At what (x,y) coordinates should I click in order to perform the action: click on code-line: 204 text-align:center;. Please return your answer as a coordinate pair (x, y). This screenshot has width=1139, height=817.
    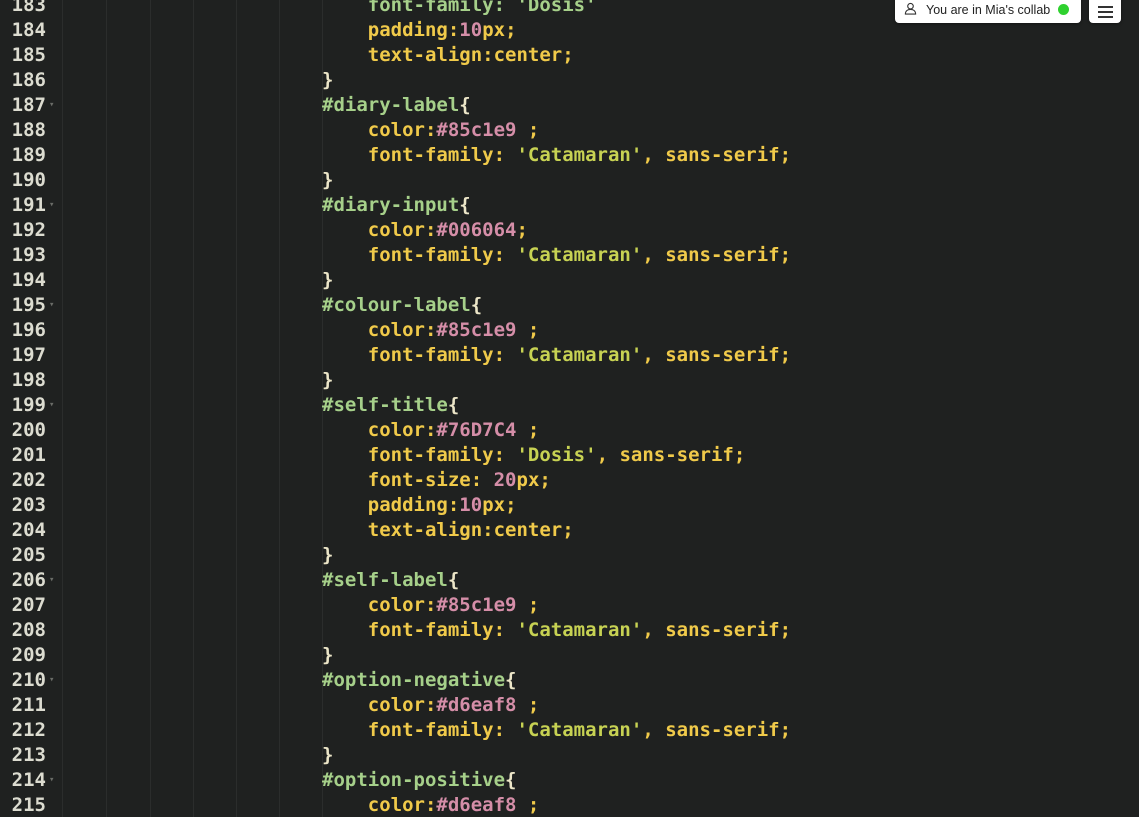
    Looking at the image, I should click on (569, 530).